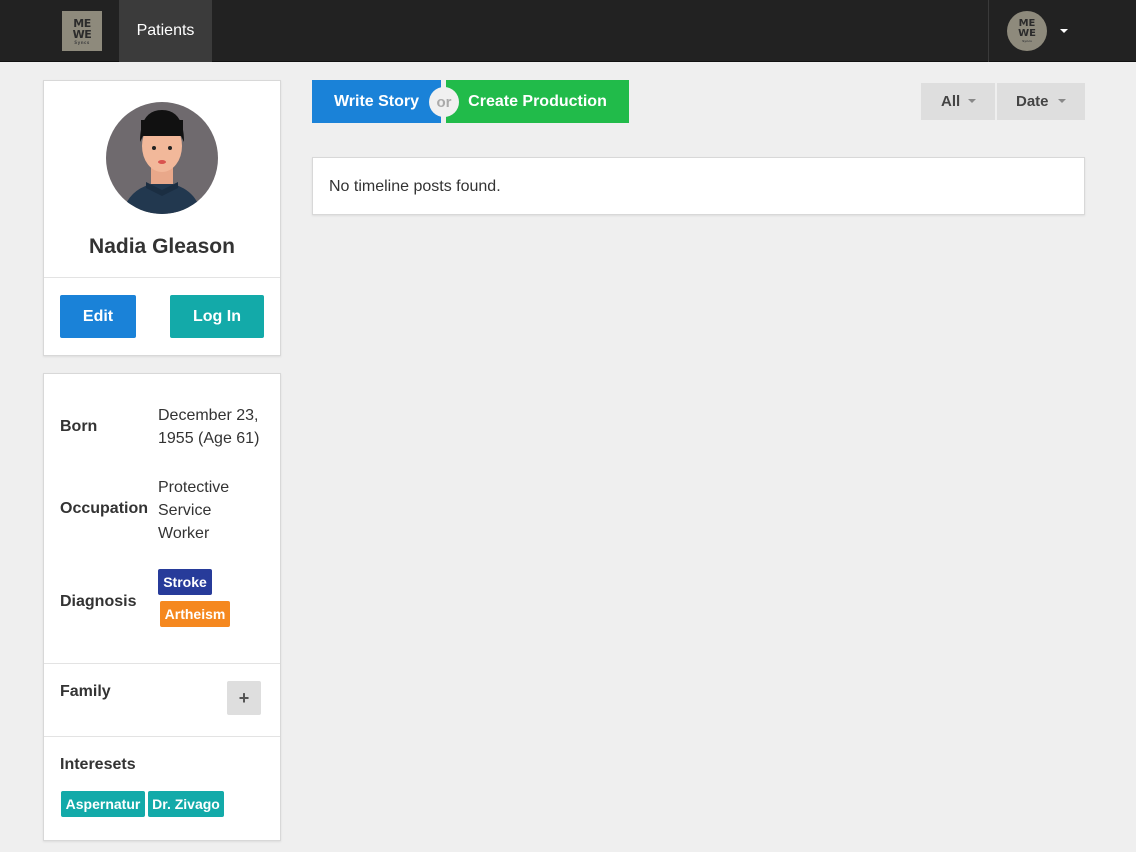  What do you see at coordinates (184, 533) in the screenshot?
I see `occupation-value-line3: Worker` at bounding box center [184, 533].